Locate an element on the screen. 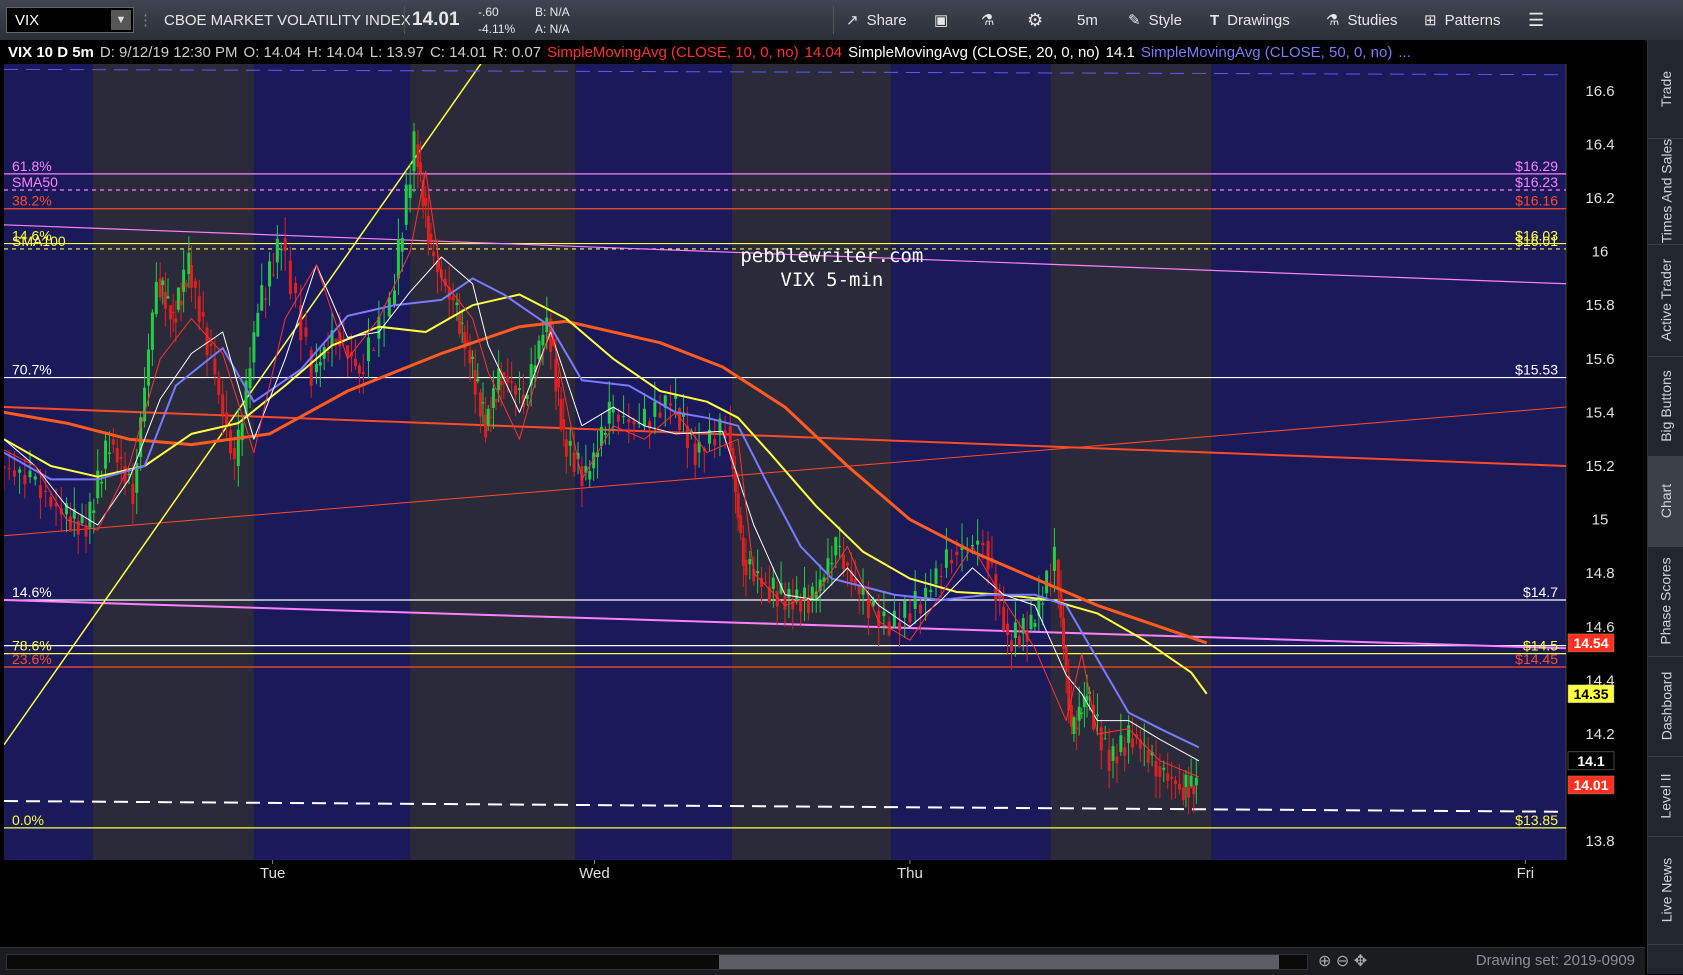 This screenshot has height=975, width=1683. studies-button: ⚗ Studies is located at coordinates (1362, 20).